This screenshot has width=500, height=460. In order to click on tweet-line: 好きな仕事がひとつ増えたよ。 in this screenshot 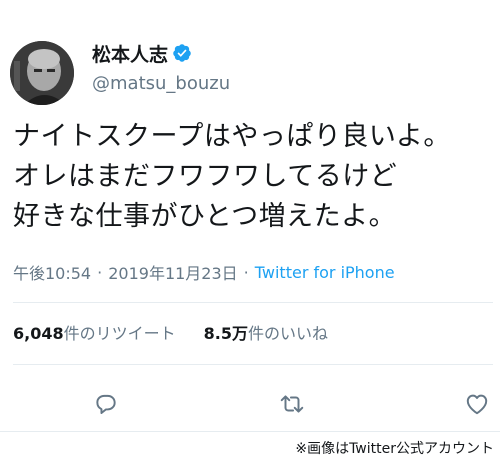, I will do `click(205, 216)`.